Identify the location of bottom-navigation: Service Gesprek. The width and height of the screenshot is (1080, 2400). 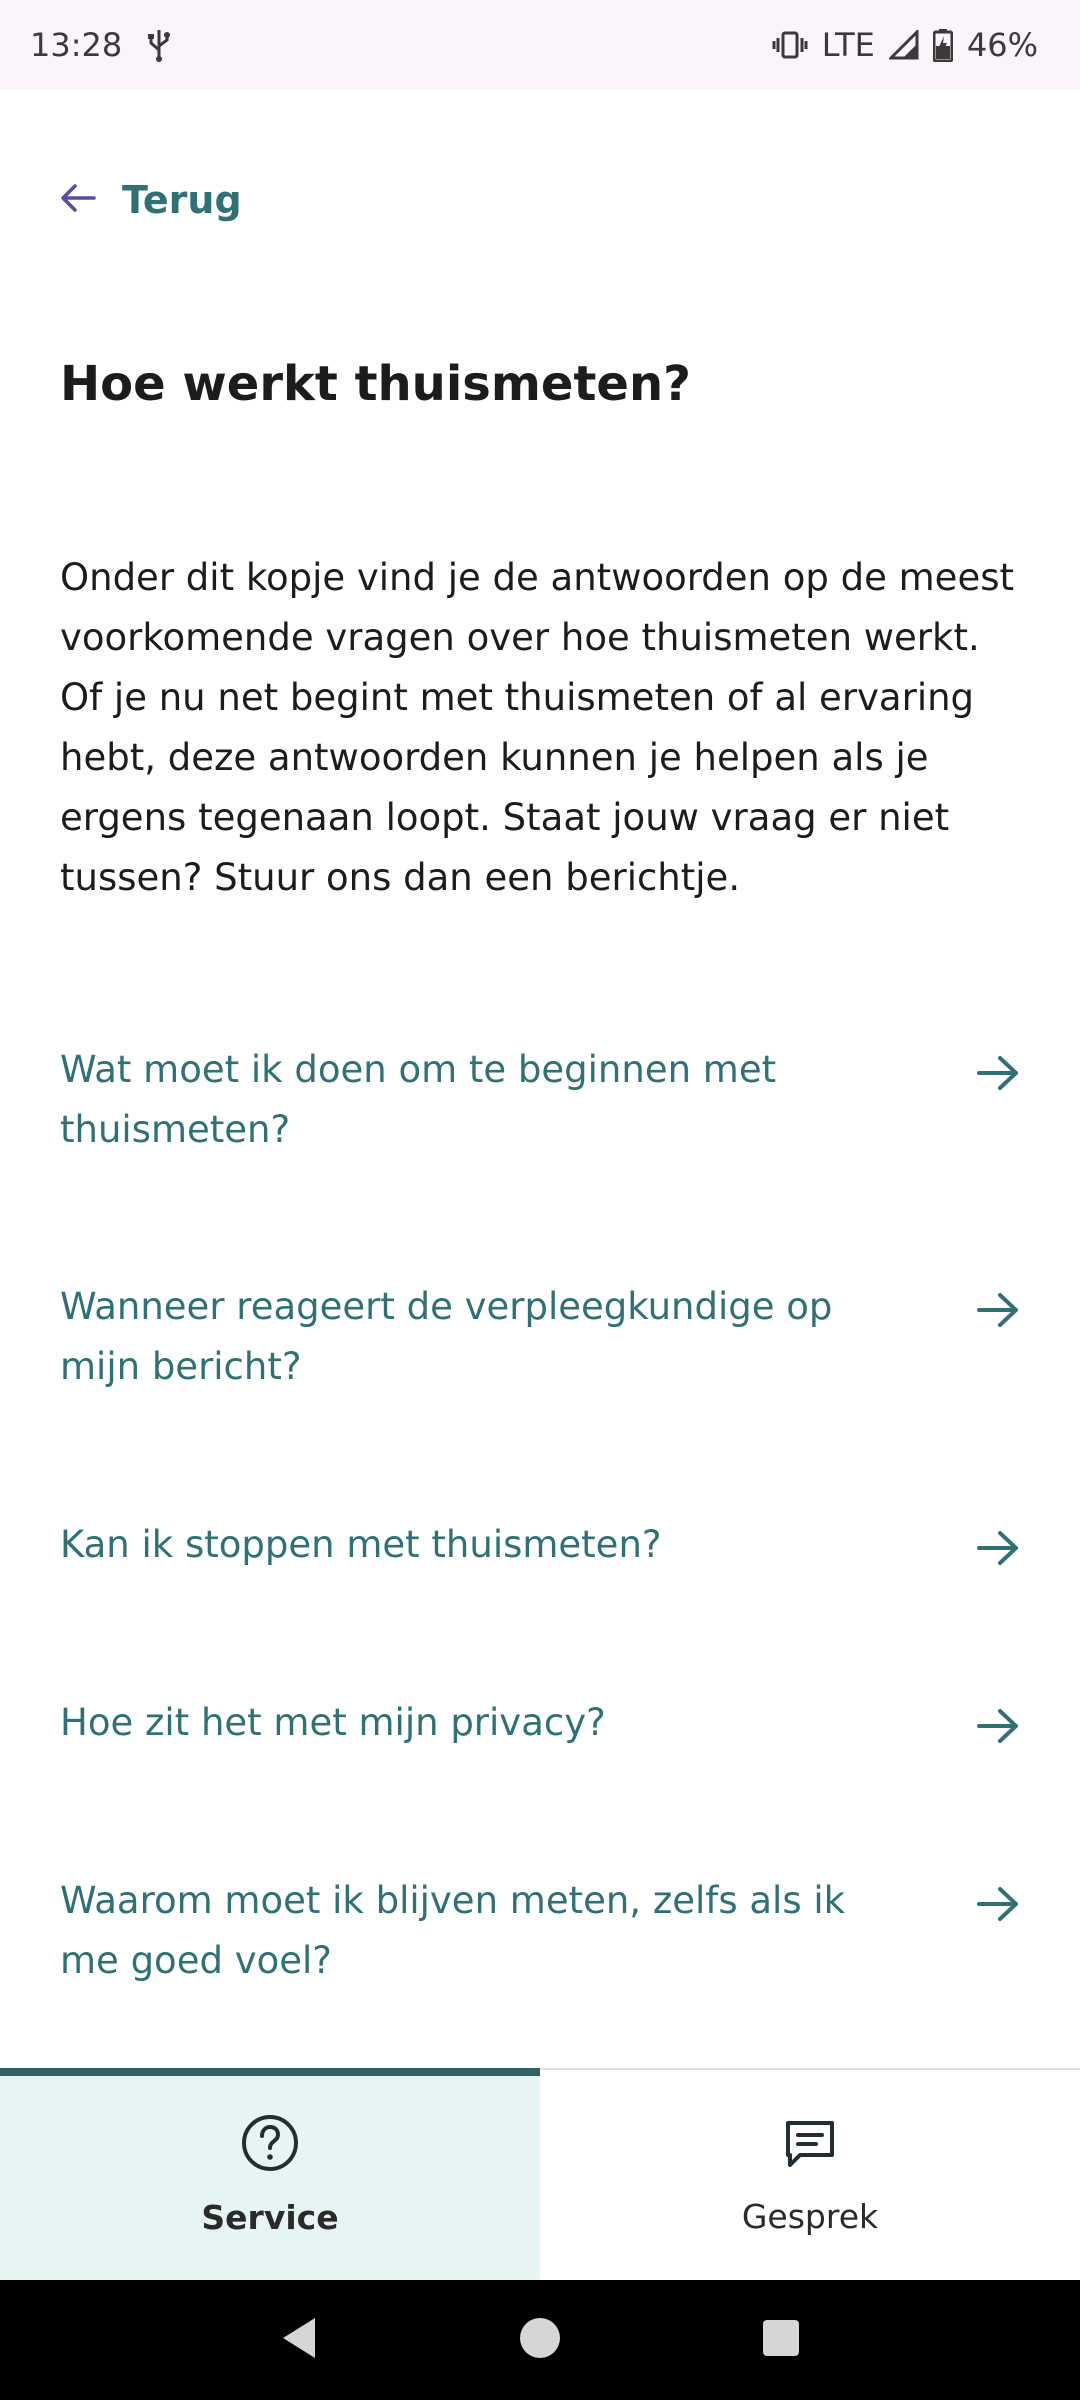
(540, 2174).